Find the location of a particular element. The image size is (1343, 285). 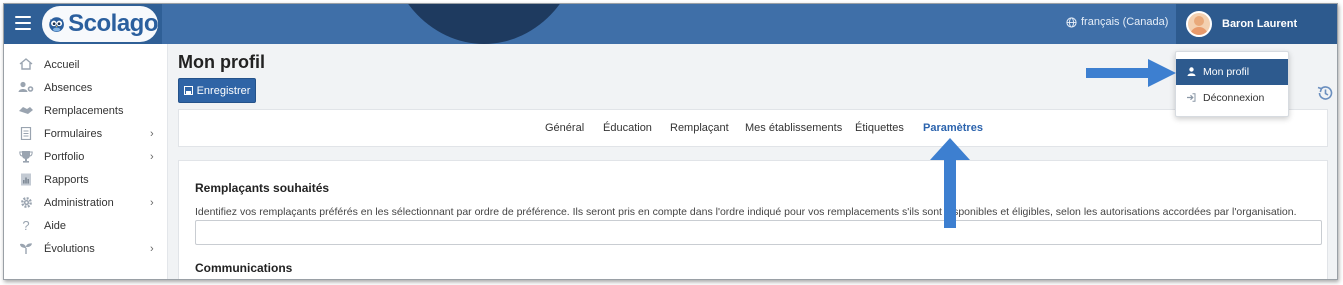

logout-icon is located at coordinates (1191, 98).